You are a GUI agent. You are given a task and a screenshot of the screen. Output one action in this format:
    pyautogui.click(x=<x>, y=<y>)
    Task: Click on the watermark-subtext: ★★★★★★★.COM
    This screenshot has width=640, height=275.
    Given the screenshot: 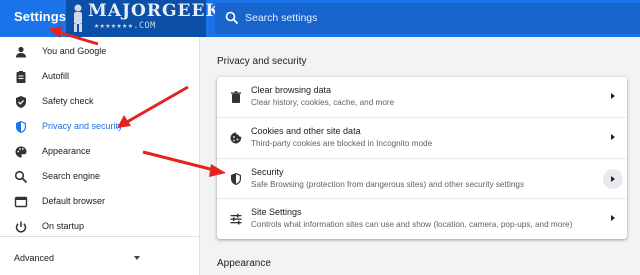 What is the action you would take?
    pyautogui.click(x=125, y=26)
    